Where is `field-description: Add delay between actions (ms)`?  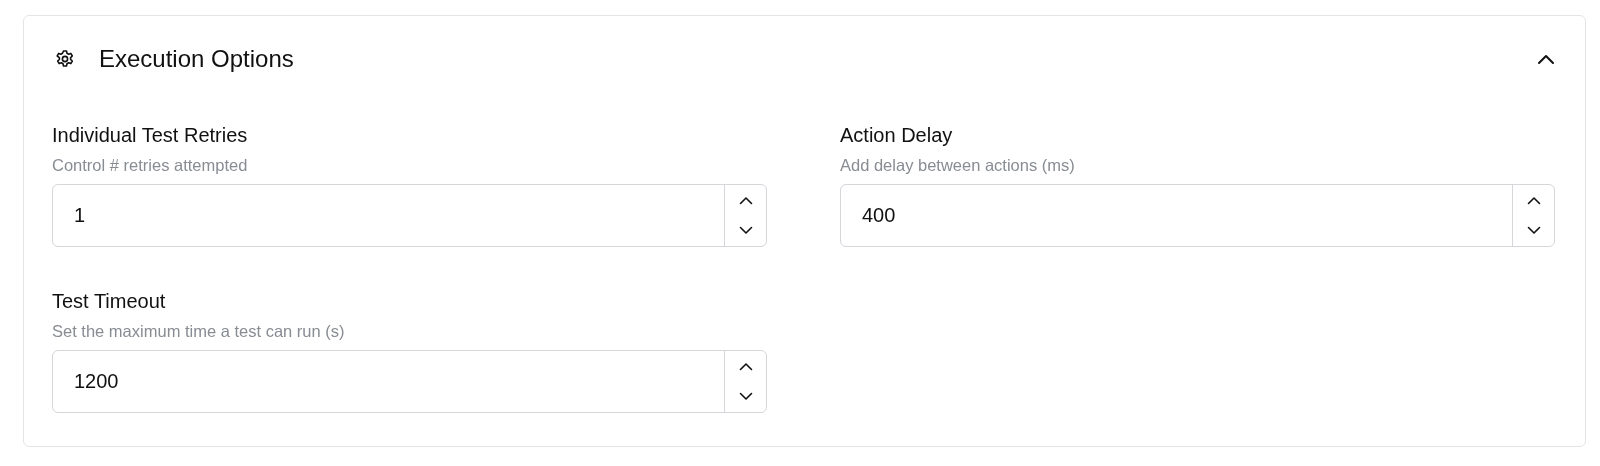 field-description: Add delay between actions (ms) is located at coordinates (958, 165).